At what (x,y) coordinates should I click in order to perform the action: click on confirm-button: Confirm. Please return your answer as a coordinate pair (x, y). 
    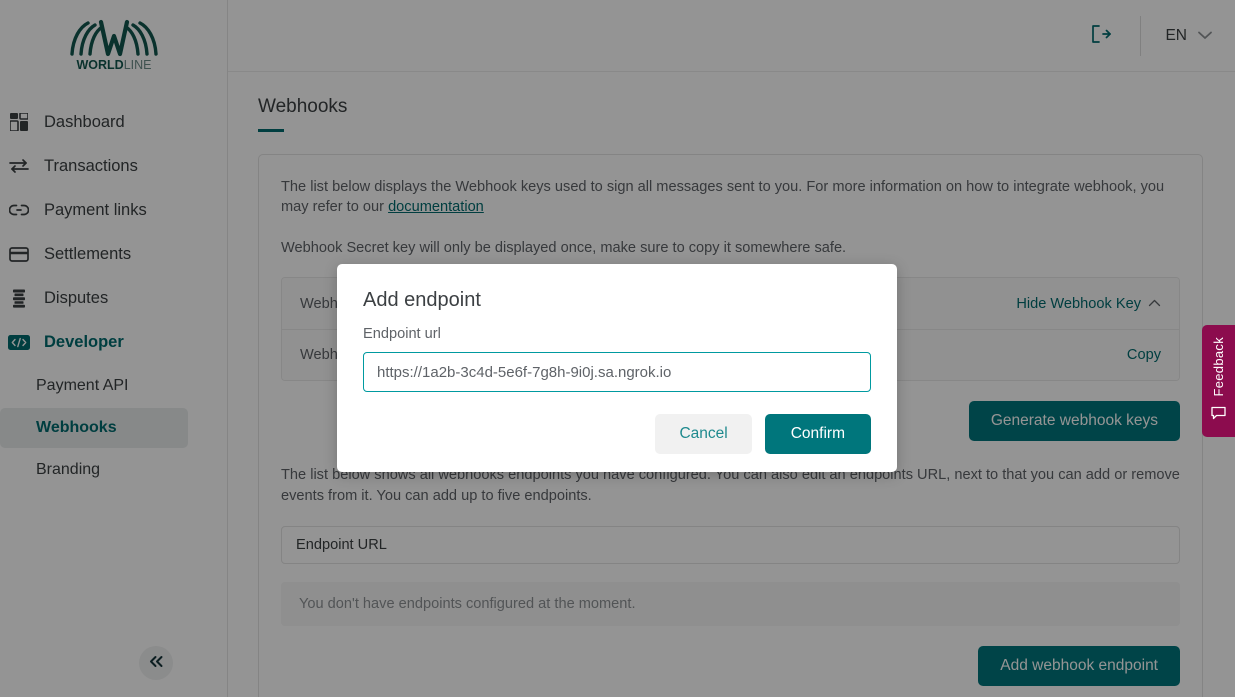
    Looking at the image, I should click on (817, 434).